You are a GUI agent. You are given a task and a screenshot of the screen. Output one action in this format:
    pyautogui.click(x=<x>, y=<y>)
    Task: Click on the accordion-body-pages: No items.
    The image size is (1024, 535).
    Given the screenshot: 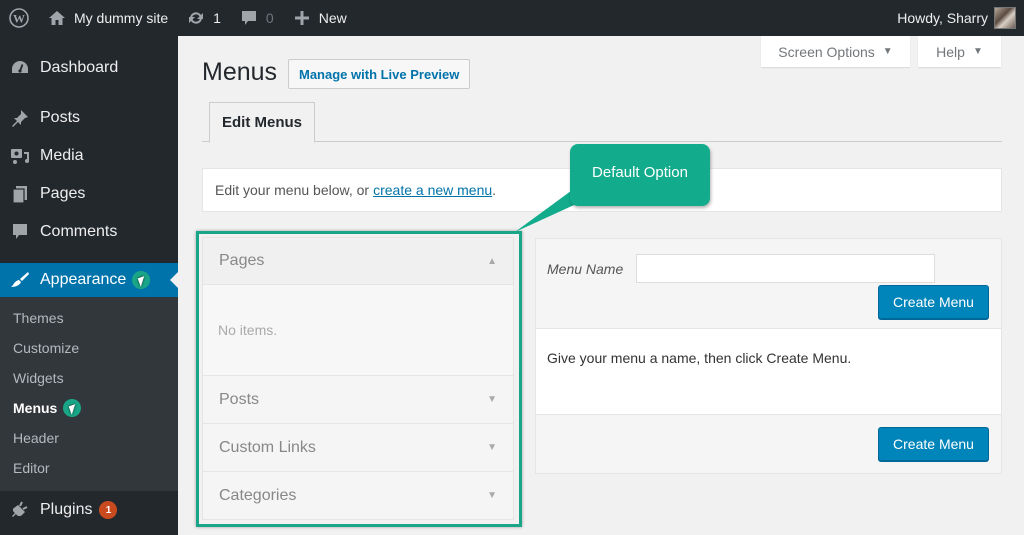 What is the action you would take?
    pyautogui.click(x=358, y=330)
    